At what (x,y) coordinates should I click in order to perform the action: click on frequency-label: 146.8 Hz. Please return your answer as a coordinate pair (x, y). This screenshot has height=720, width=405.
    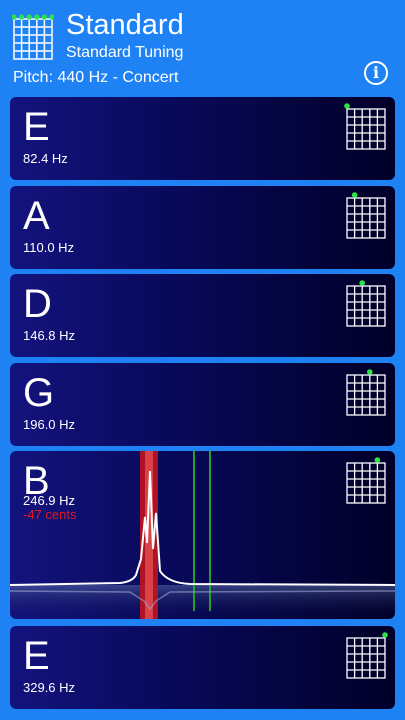
    Looking at the image, I should click on (49, 335).